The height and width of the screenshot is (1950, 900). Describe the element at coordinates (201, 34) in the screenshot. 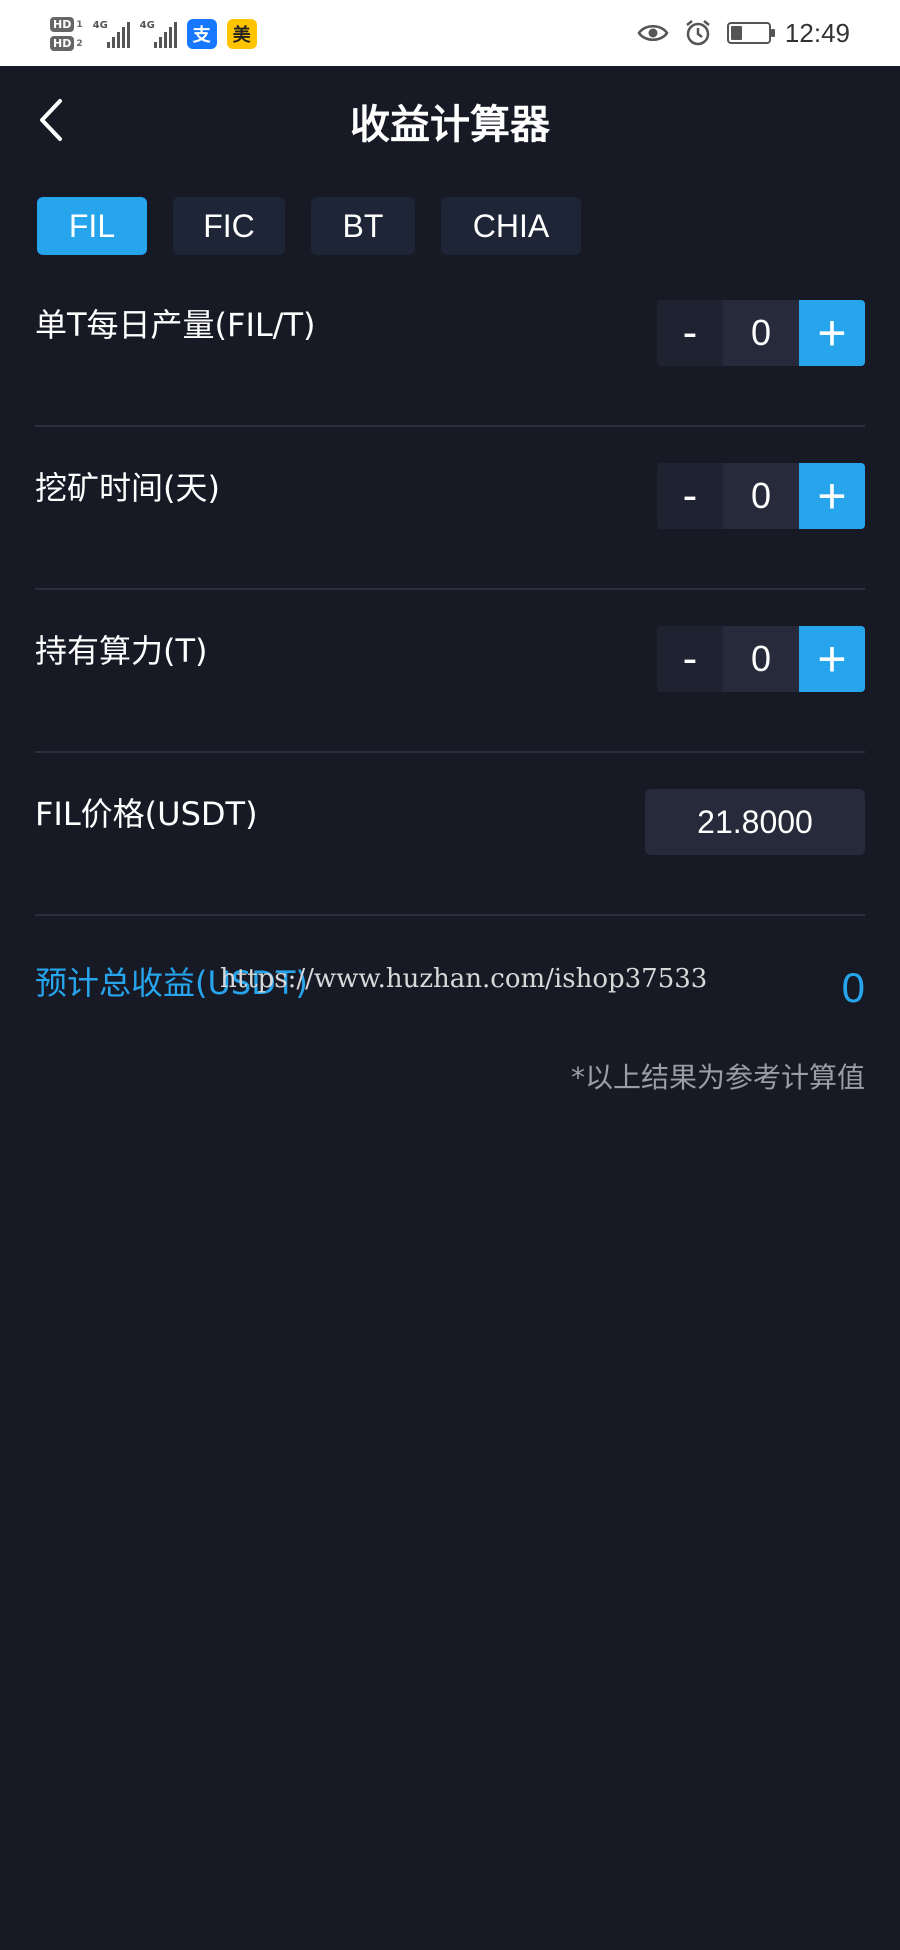

I see `alipay-icon: 支` at that location.